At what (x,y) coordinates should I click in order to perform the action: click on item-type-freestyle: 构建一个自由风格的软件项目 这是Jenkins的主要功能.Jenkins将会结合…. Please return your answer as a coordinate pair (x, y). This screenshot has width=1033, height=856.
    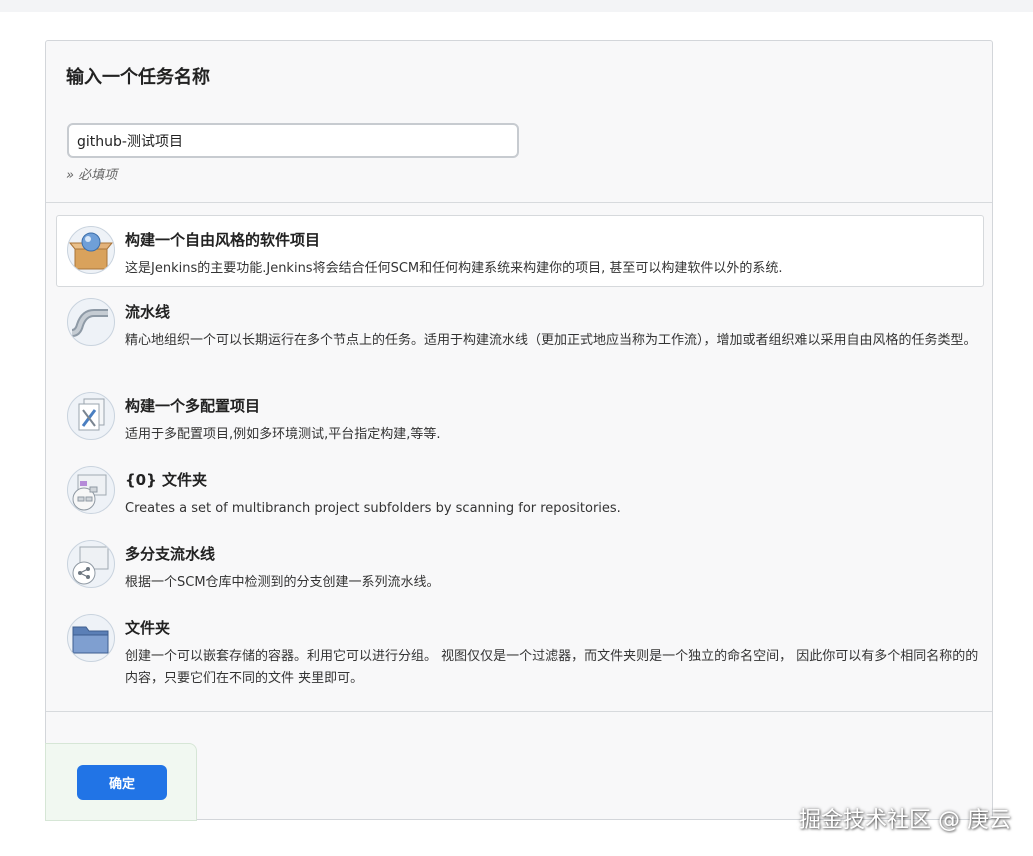
    Looking at the image, I should click on (520, 251).